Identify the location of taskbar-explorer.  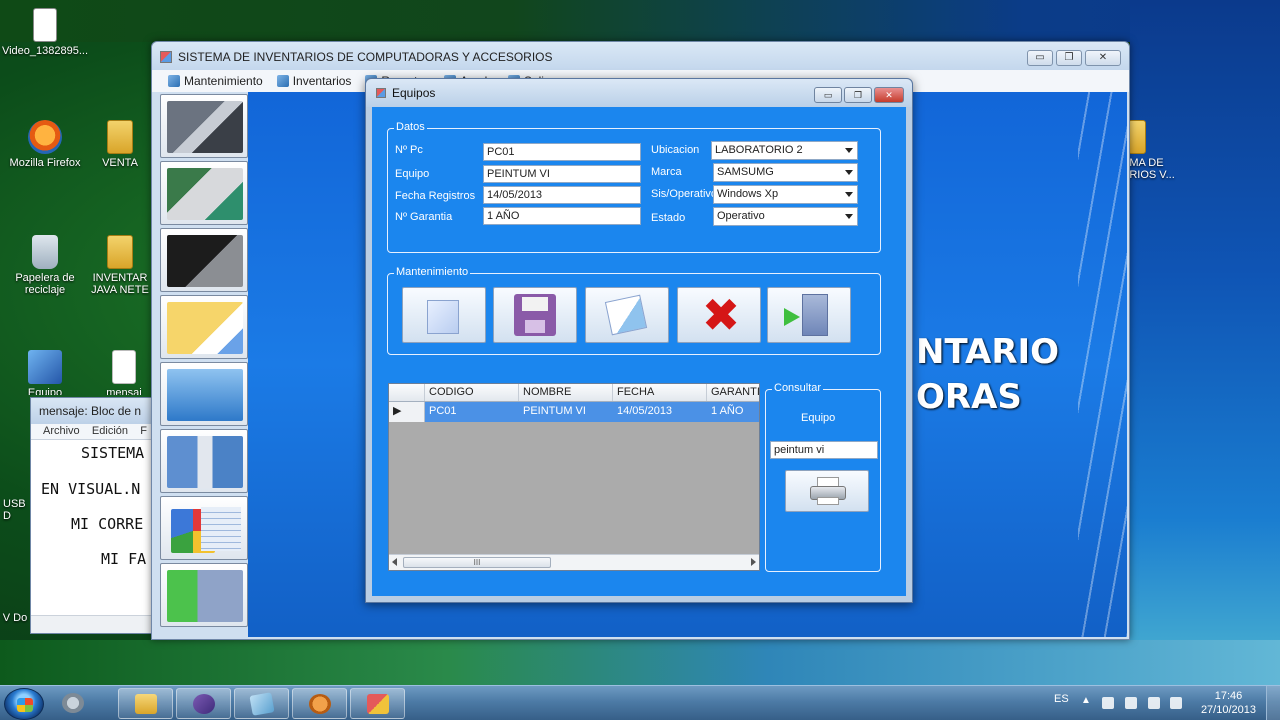
(145, 703).